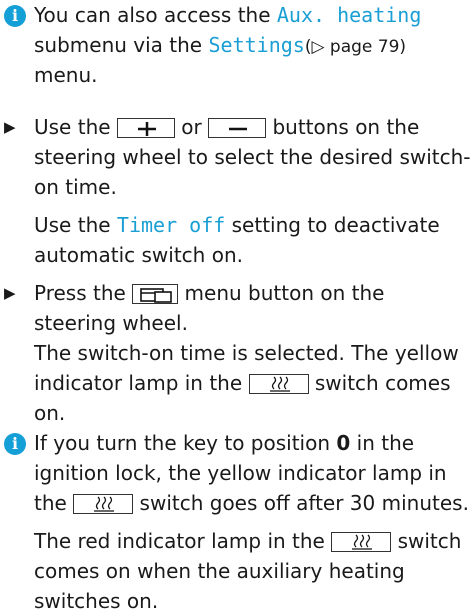 This screenshot has width=472, height=616. I want to click on key-position: 0, so click(343, 443).